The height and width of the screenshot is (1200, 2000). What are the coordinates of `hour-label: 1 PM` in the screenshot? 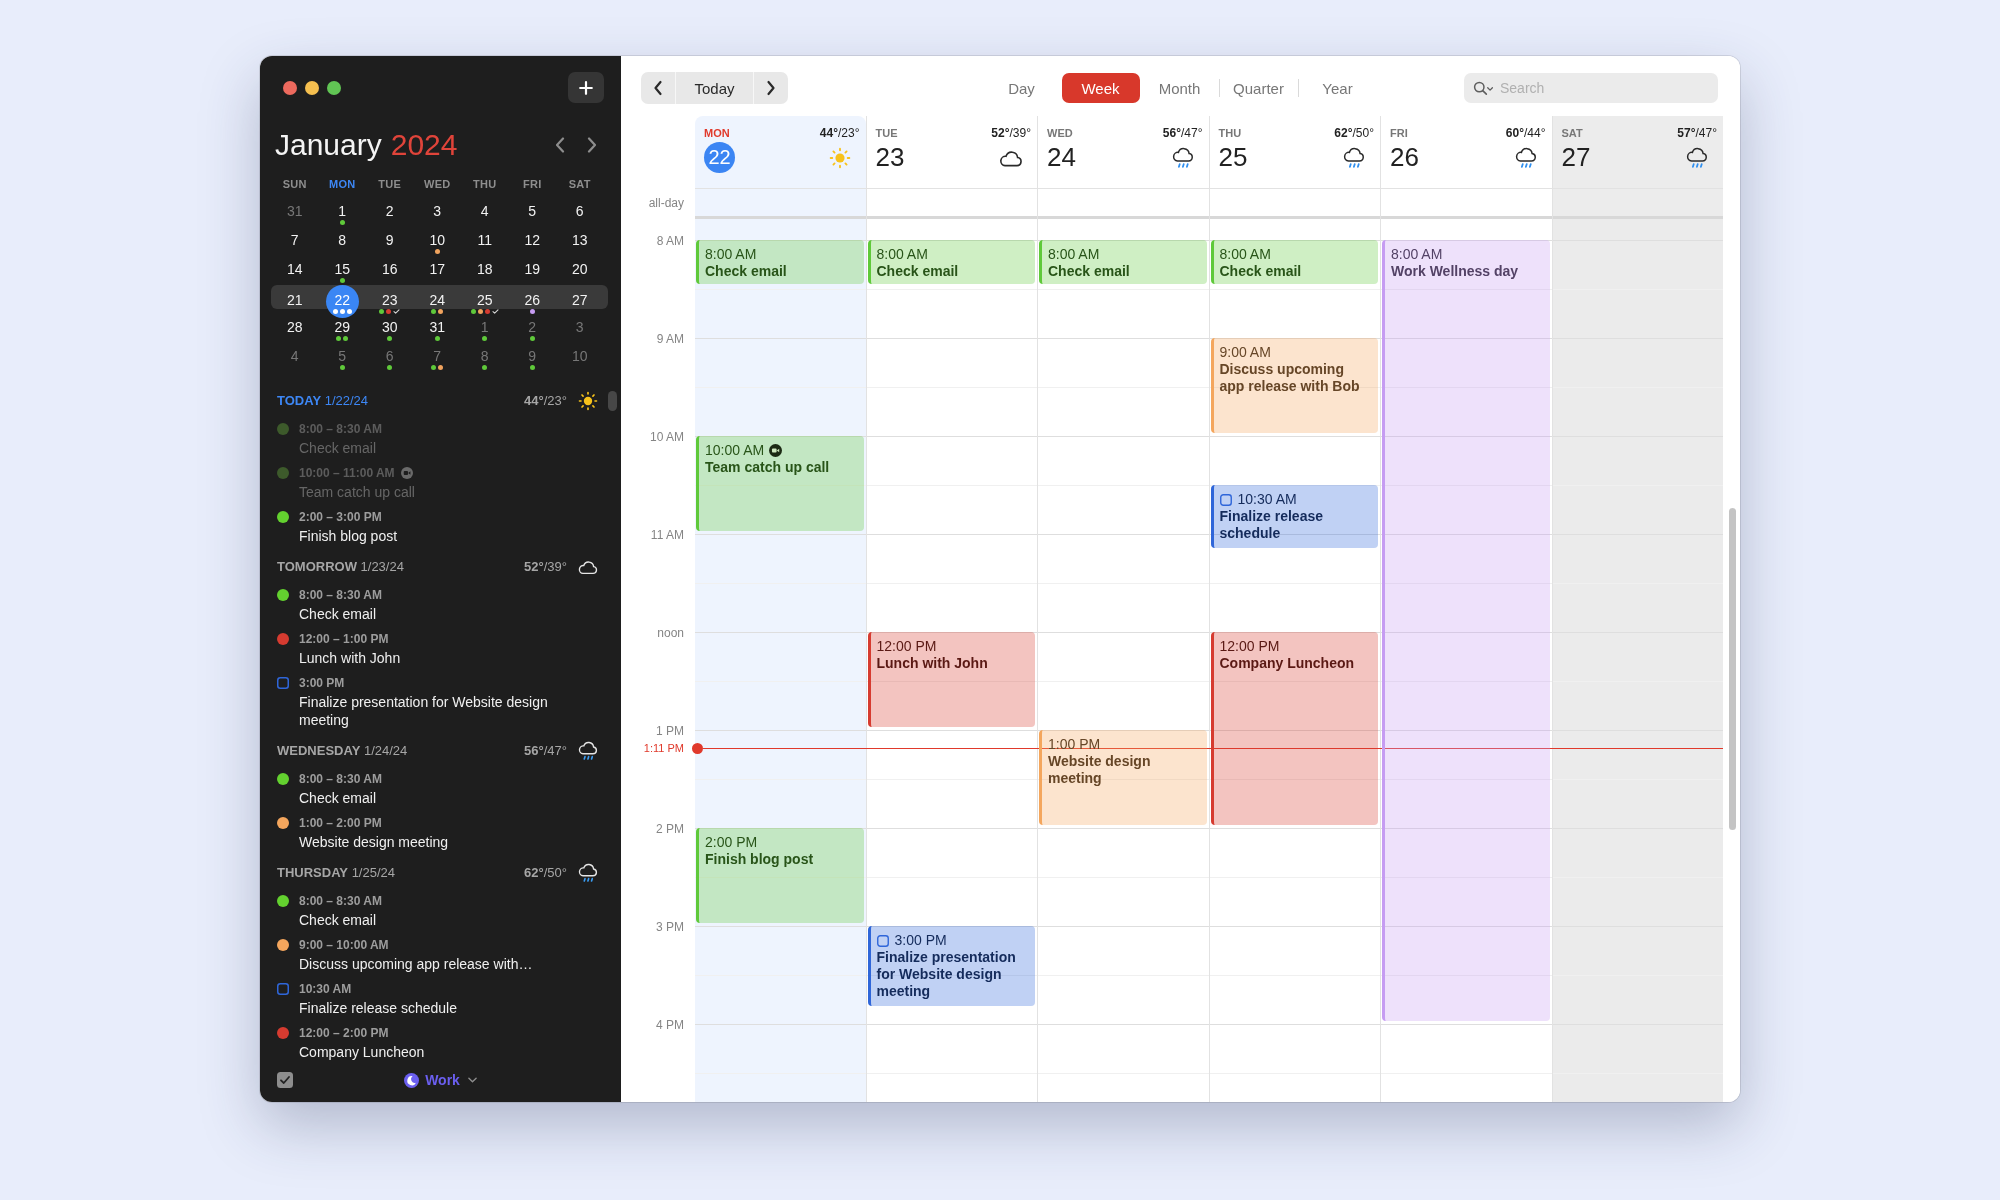 It's located at (670, 731).